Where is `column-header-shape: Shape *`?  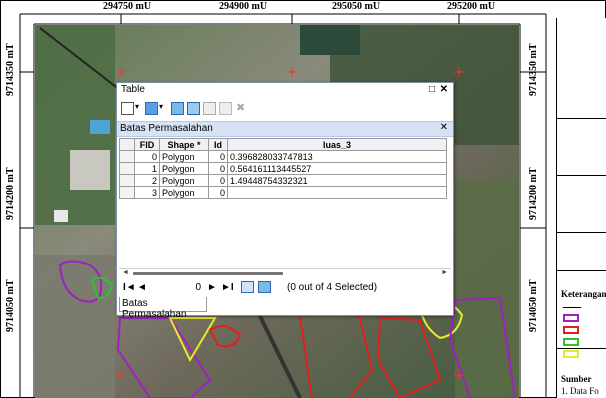 column-header-shape: Shape * is located at coordinates (184, 144).